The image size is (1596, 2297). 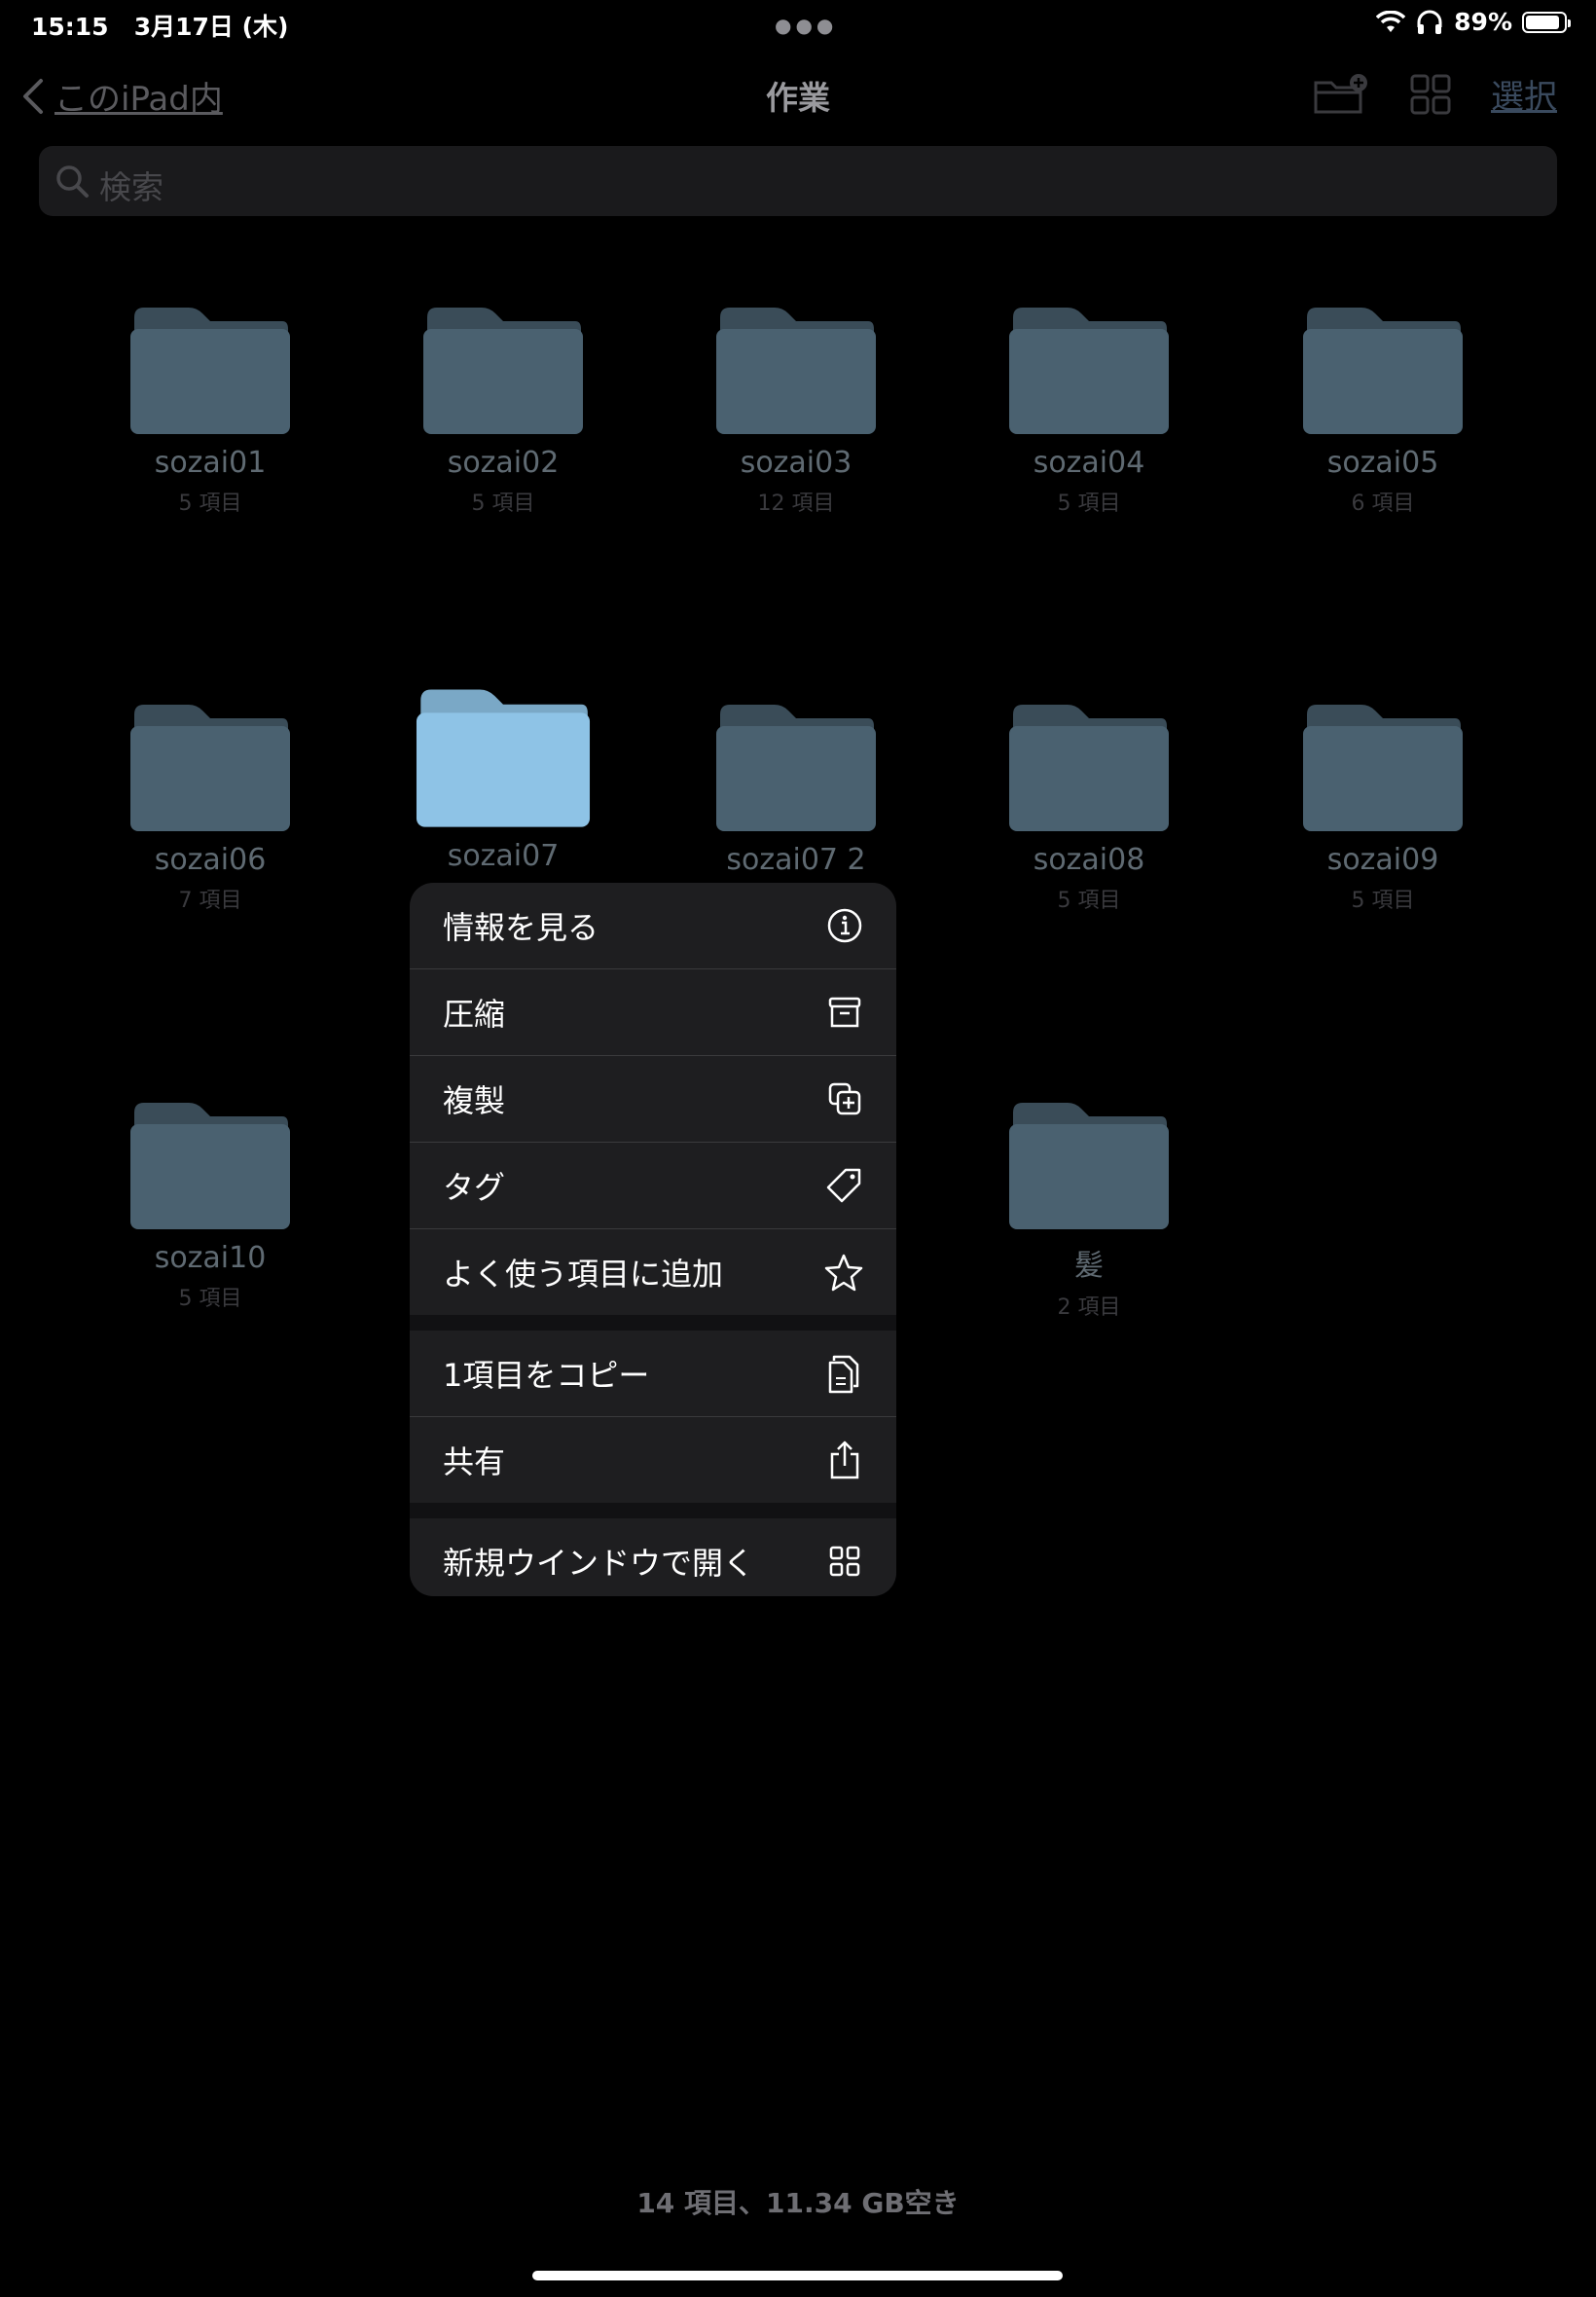 I want to click on folder-name: sozai10, so click(x=211, y=1258).